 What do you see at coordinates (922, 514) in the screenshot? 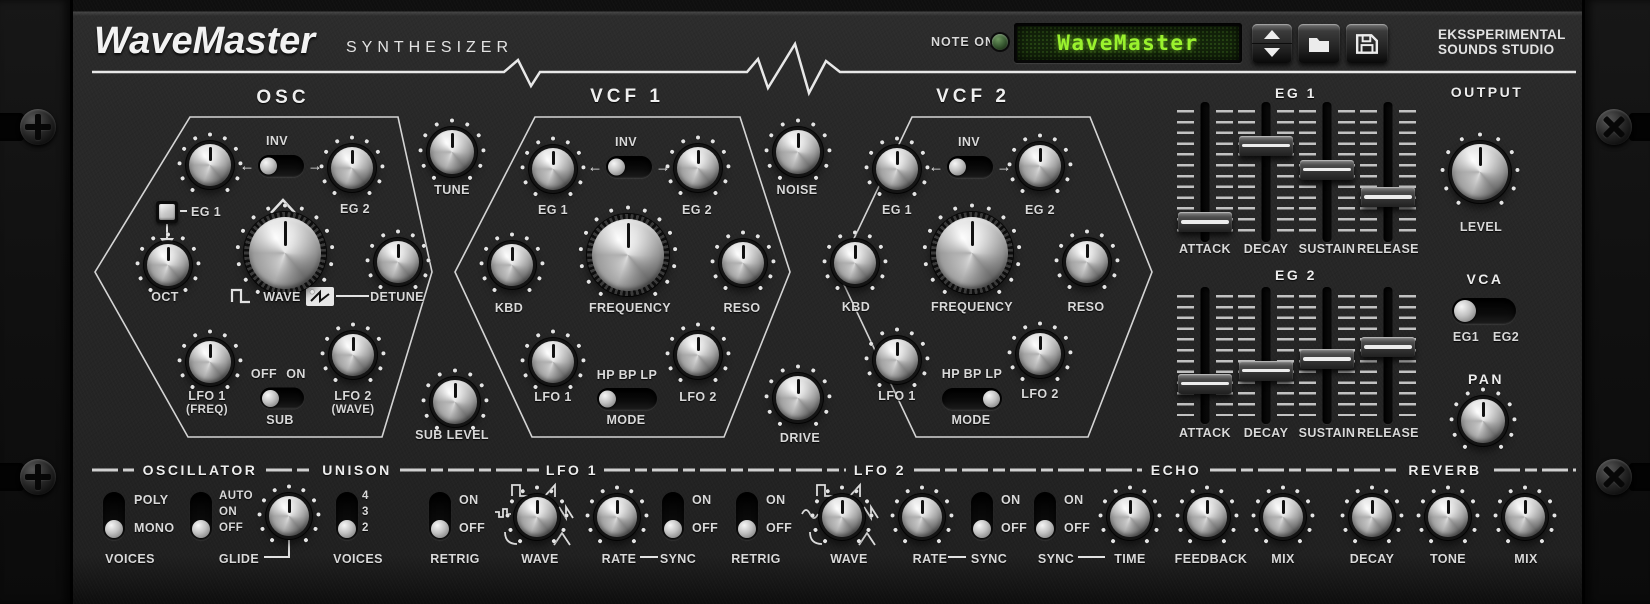
I see `lfo2-rate-knob` at bounding box center [922, 514].